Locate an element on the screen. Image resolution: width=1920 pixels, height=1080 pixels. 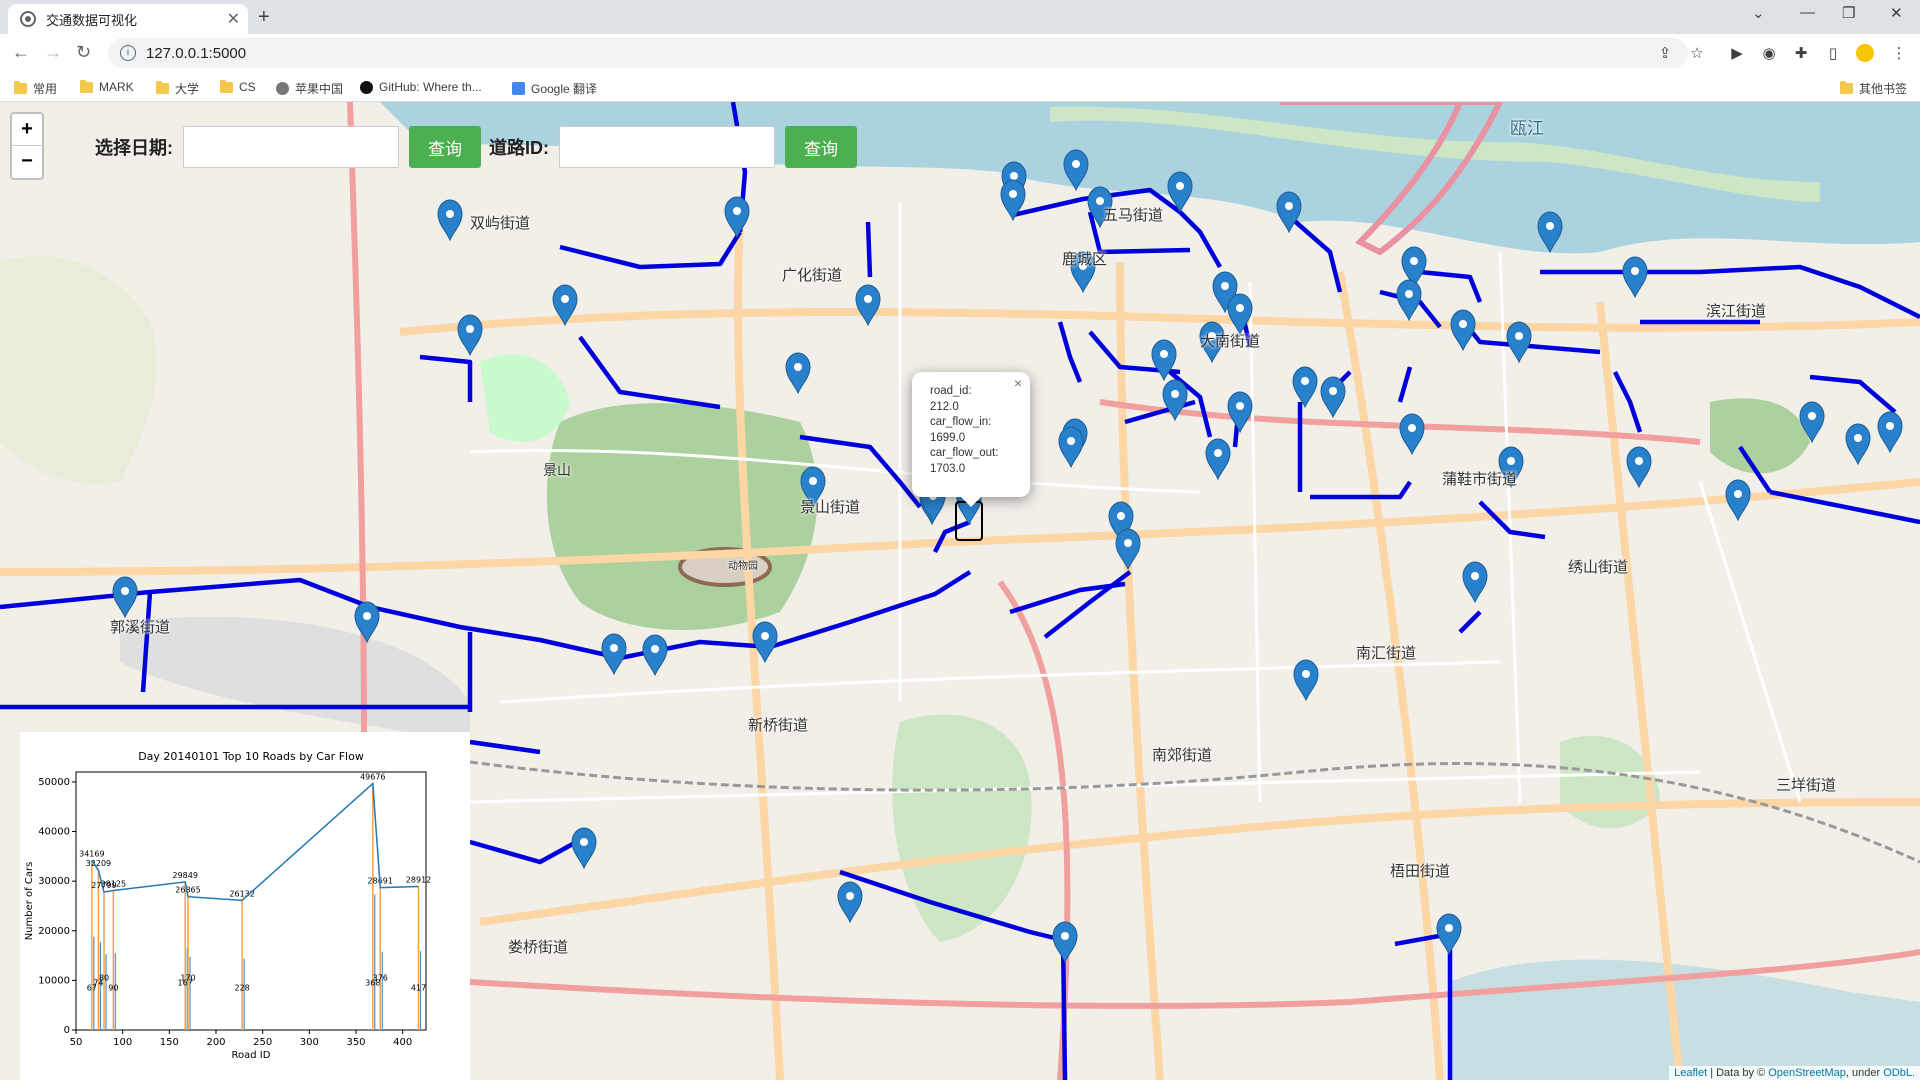
y-tick-label: 0 is located at coordinates (67, 1030).